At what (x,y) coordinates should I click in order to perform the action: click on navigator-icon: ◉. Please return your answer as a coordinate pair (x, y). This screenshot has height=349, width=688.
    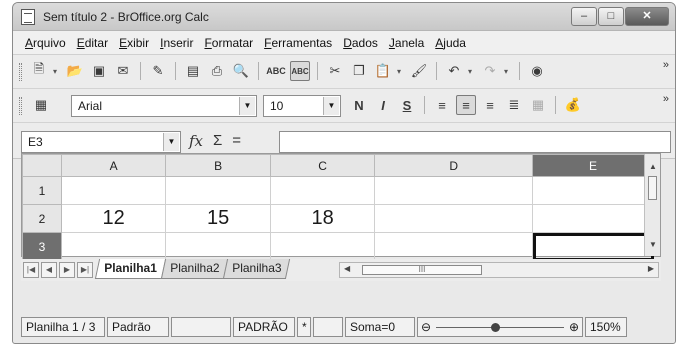
    Looking at the image, I should click on (537, 71).